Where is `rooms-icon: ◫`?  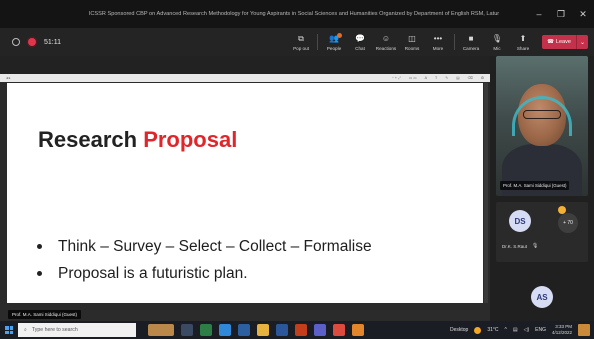 rooms-icon: ◫ is located at coordinates (412, 38).